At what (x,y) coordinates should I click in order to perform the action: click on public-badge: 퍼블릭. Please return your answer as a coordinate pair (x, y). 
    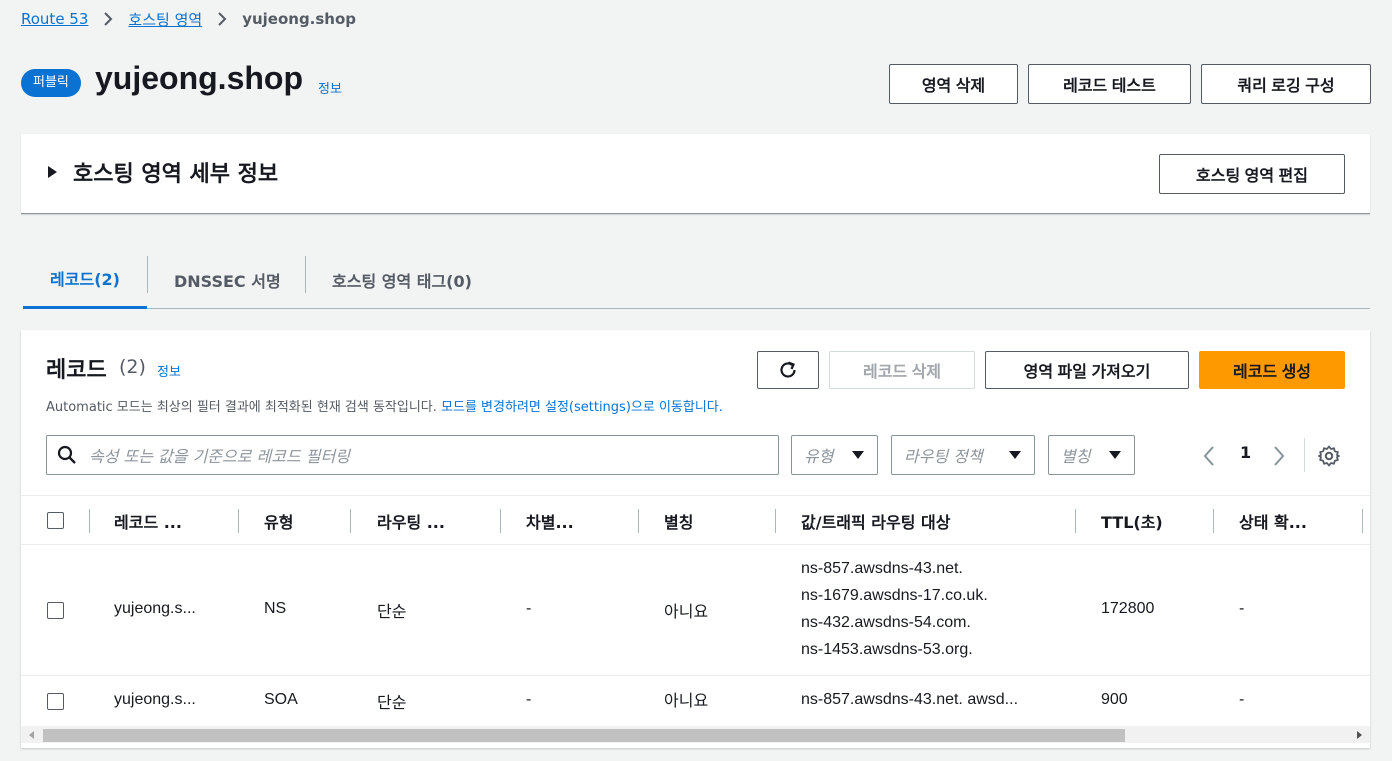
    Looking at the image, I should click on (51, 83).